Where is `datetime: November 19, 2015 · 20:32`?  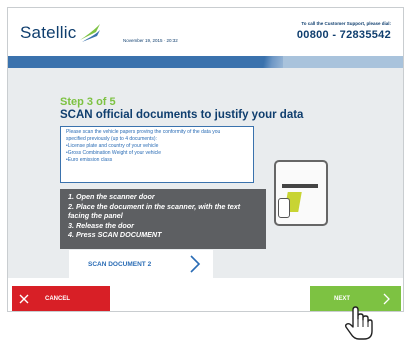
datetime: November 19, 2015 · 20:32 is located at coordinates (150, 40).